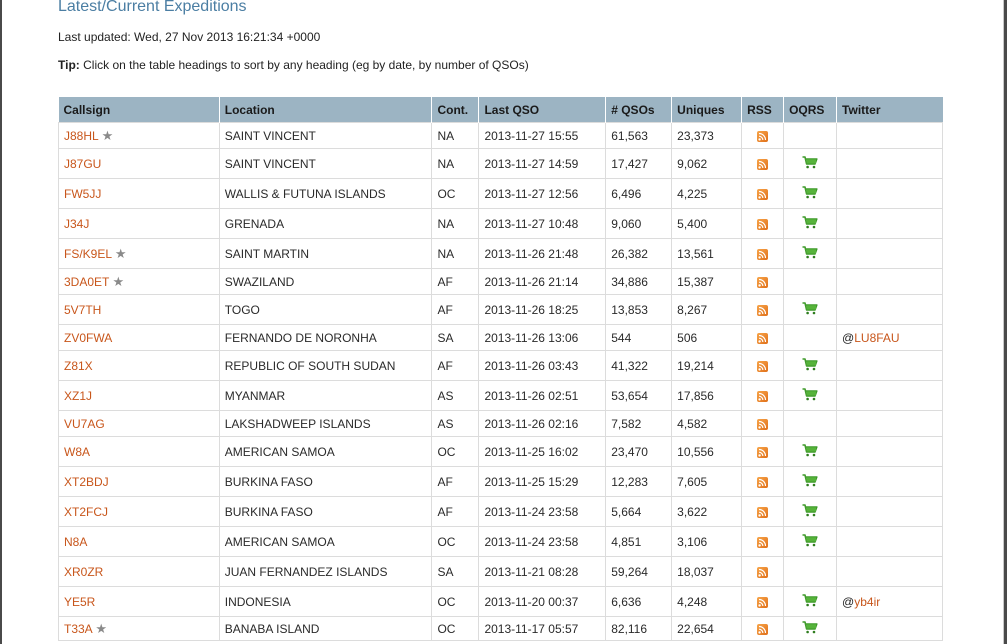 The image size is (1007, 644). I want to click on callsign-link: 5V7TH, so click(82, 310).